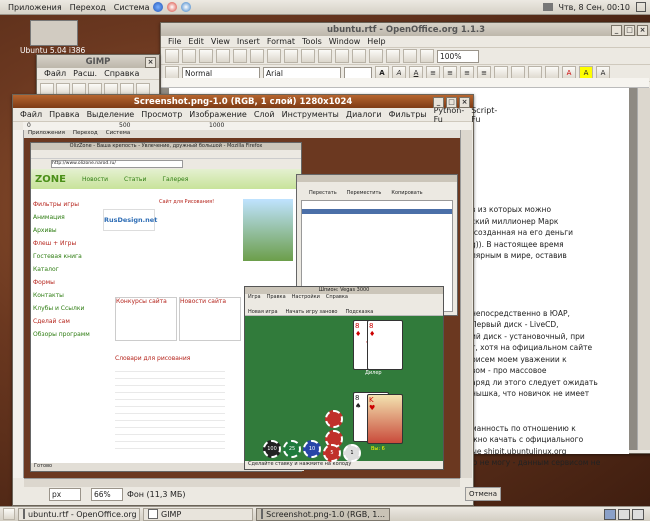  Describe the element at coordinates (410, 56) in the screenshot. I see `navigator-icon` at that location.